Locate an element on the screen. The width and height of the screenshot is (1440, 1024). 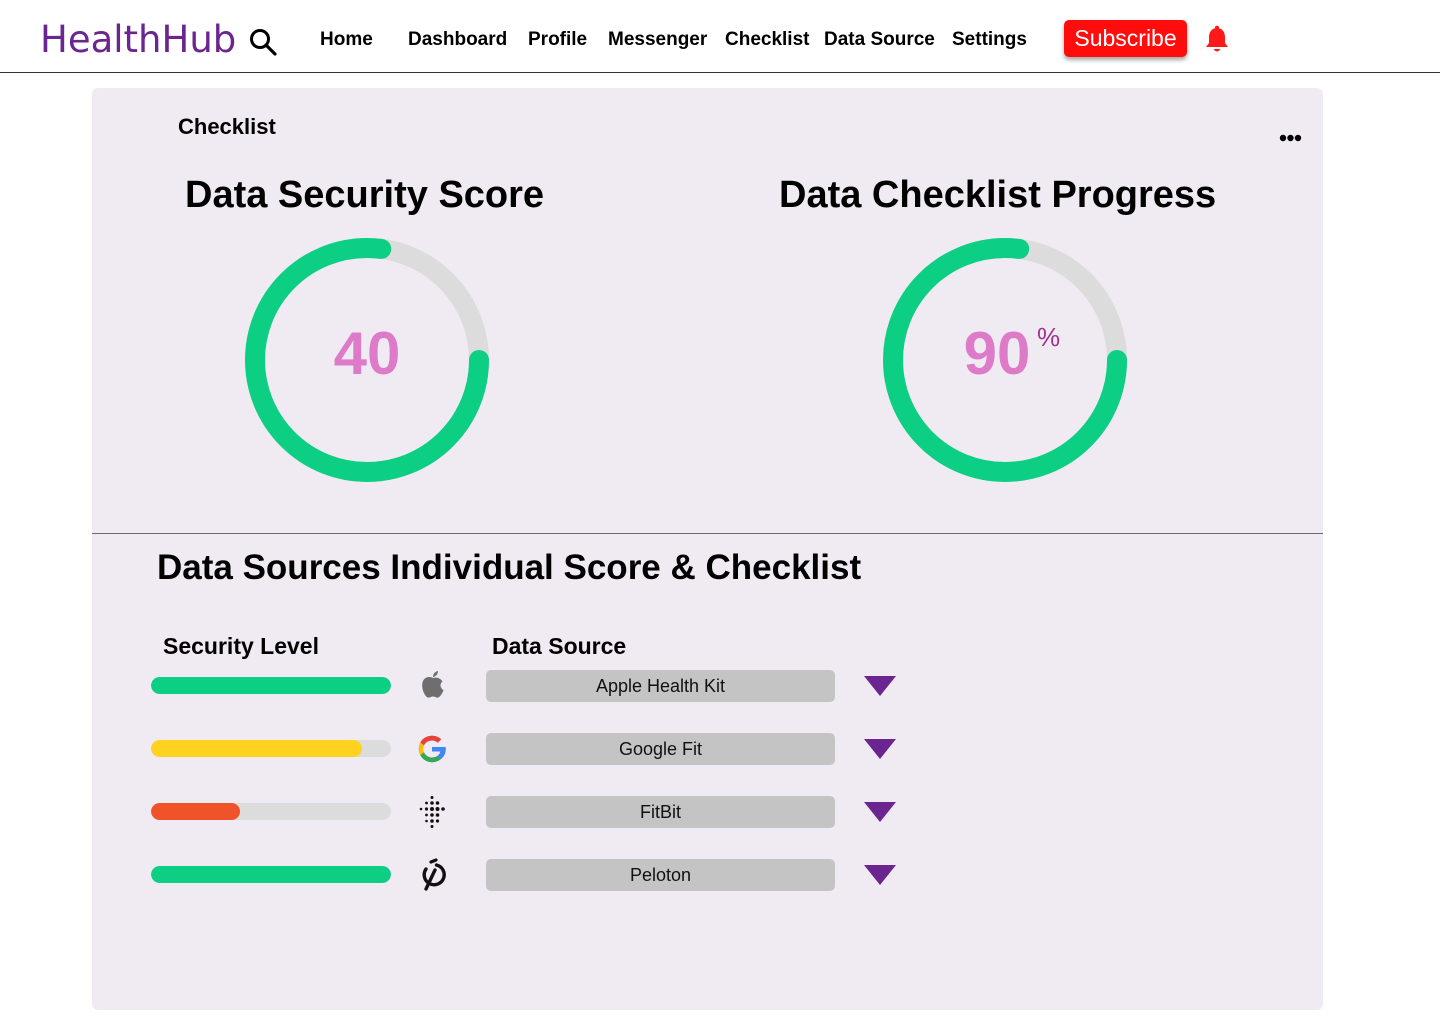
source-row-peloton: Peloton is located at coordinates (542, 875).